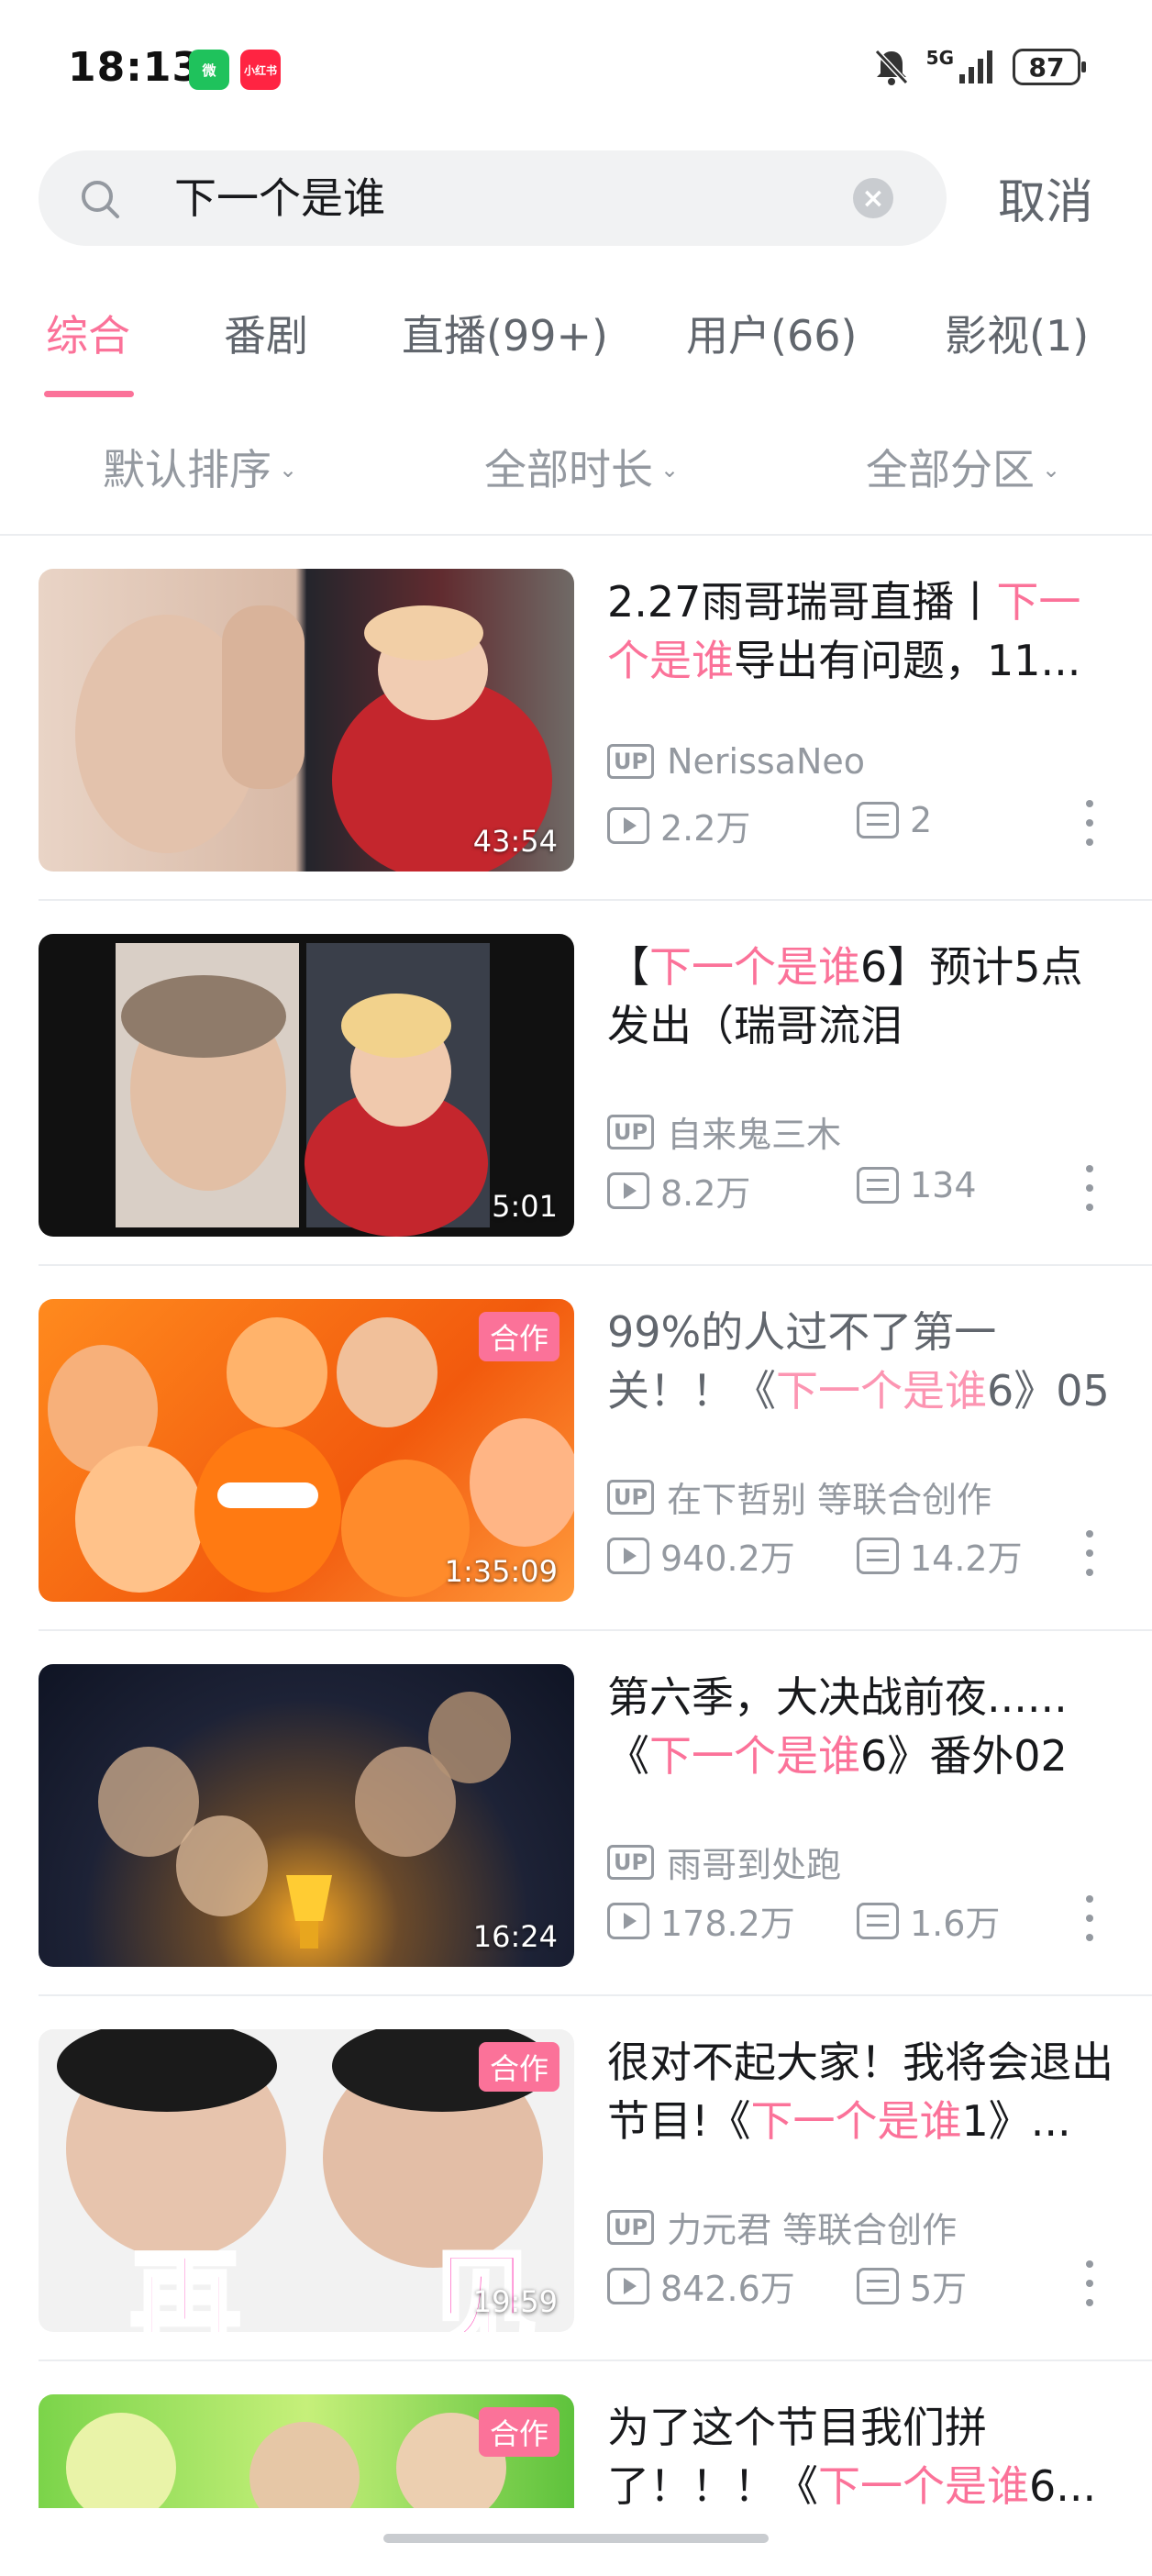 The image size is (1152, 2576). I want to click on wechat-notification-icon: 微, so click(209, 70).